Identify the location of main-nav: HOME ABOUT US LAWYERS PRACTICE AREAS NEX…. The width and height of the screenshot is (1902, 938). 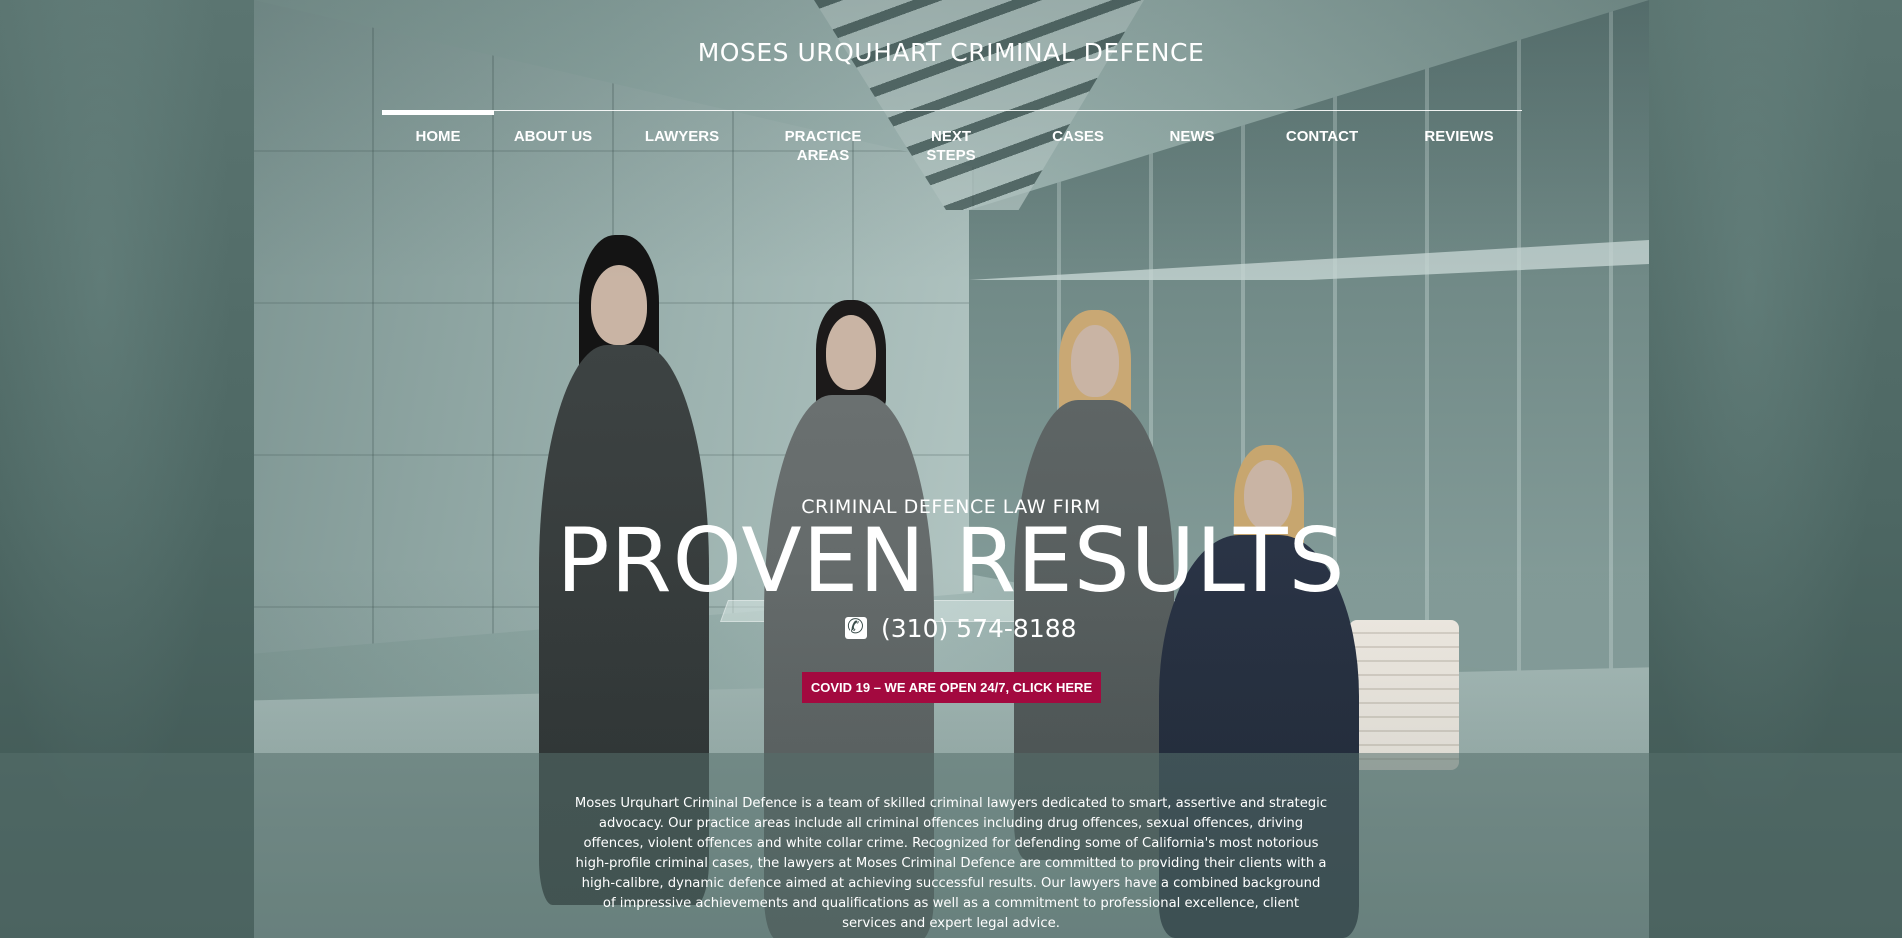
(952, 140).